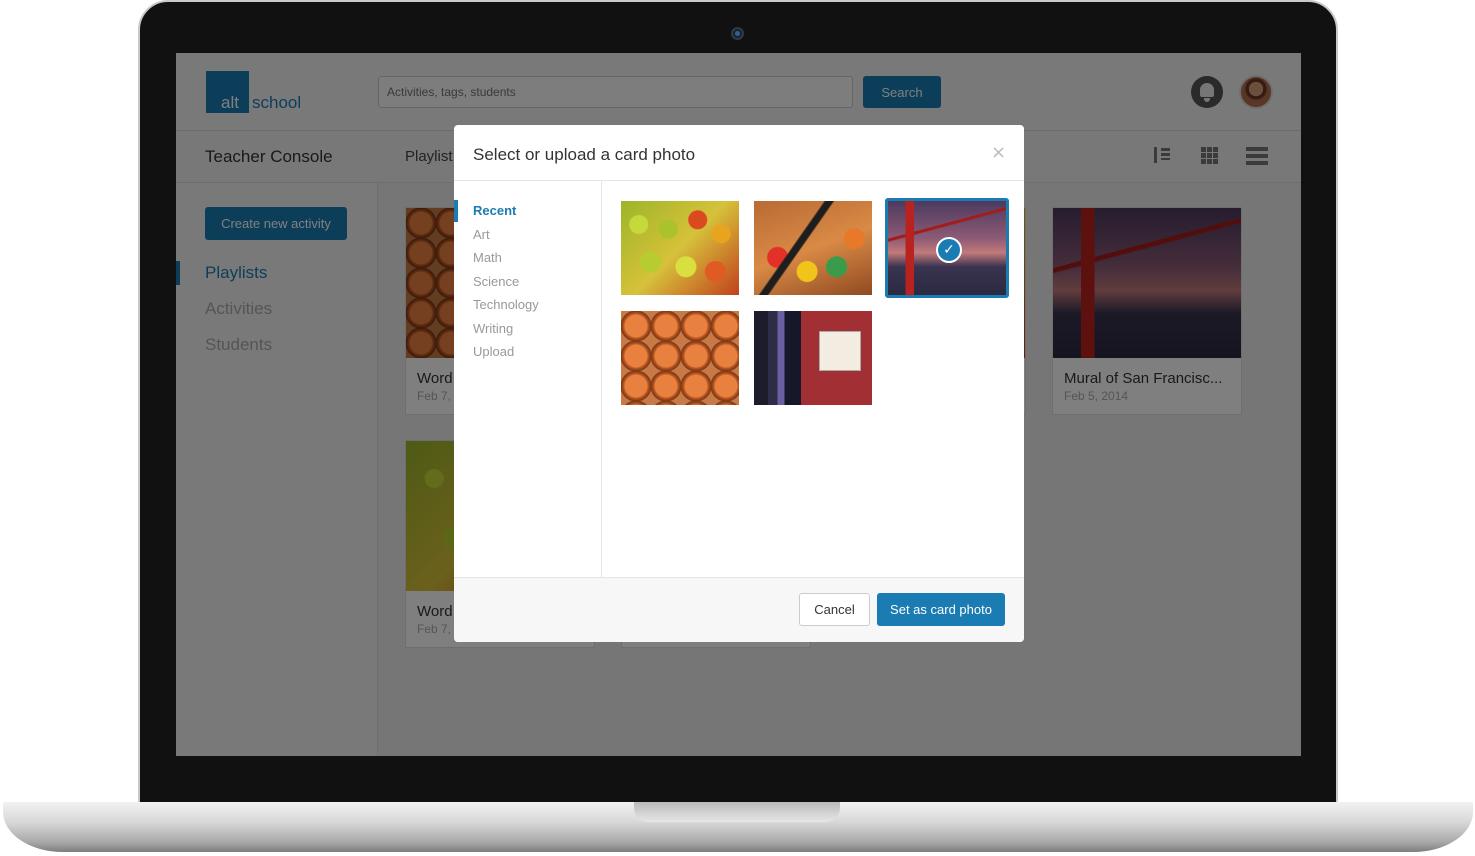 This screenshot has height=856, width=1475. What do you see at coordinates (813, 358) in the screenshot?
I see `photo-thumbnail-notebook` at bounding box center [813, 358].